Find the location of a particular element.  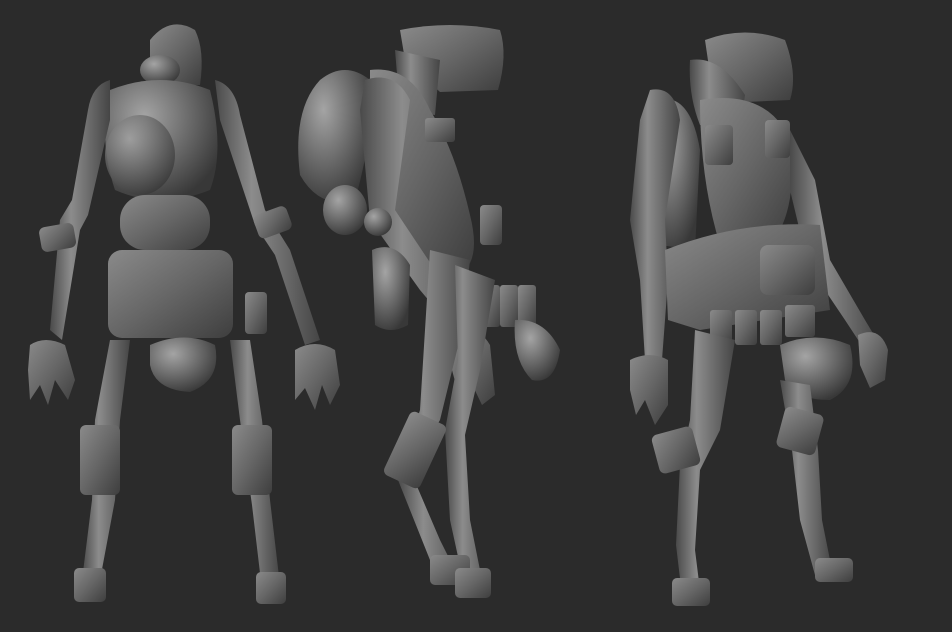

right-shin-guard is located at coordinates (252, 460).